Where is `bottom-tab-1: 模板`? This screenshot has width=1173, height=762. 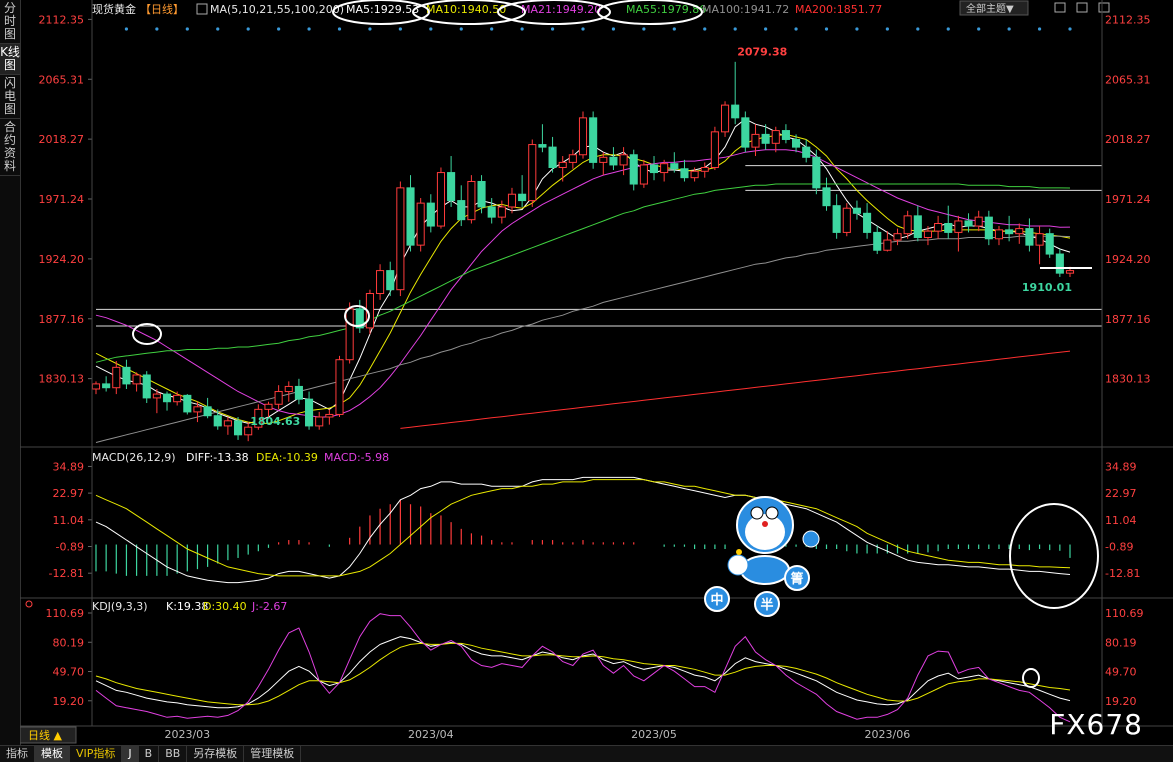 bottom-tab-1: 模板 is located at coordinates (52, 754).